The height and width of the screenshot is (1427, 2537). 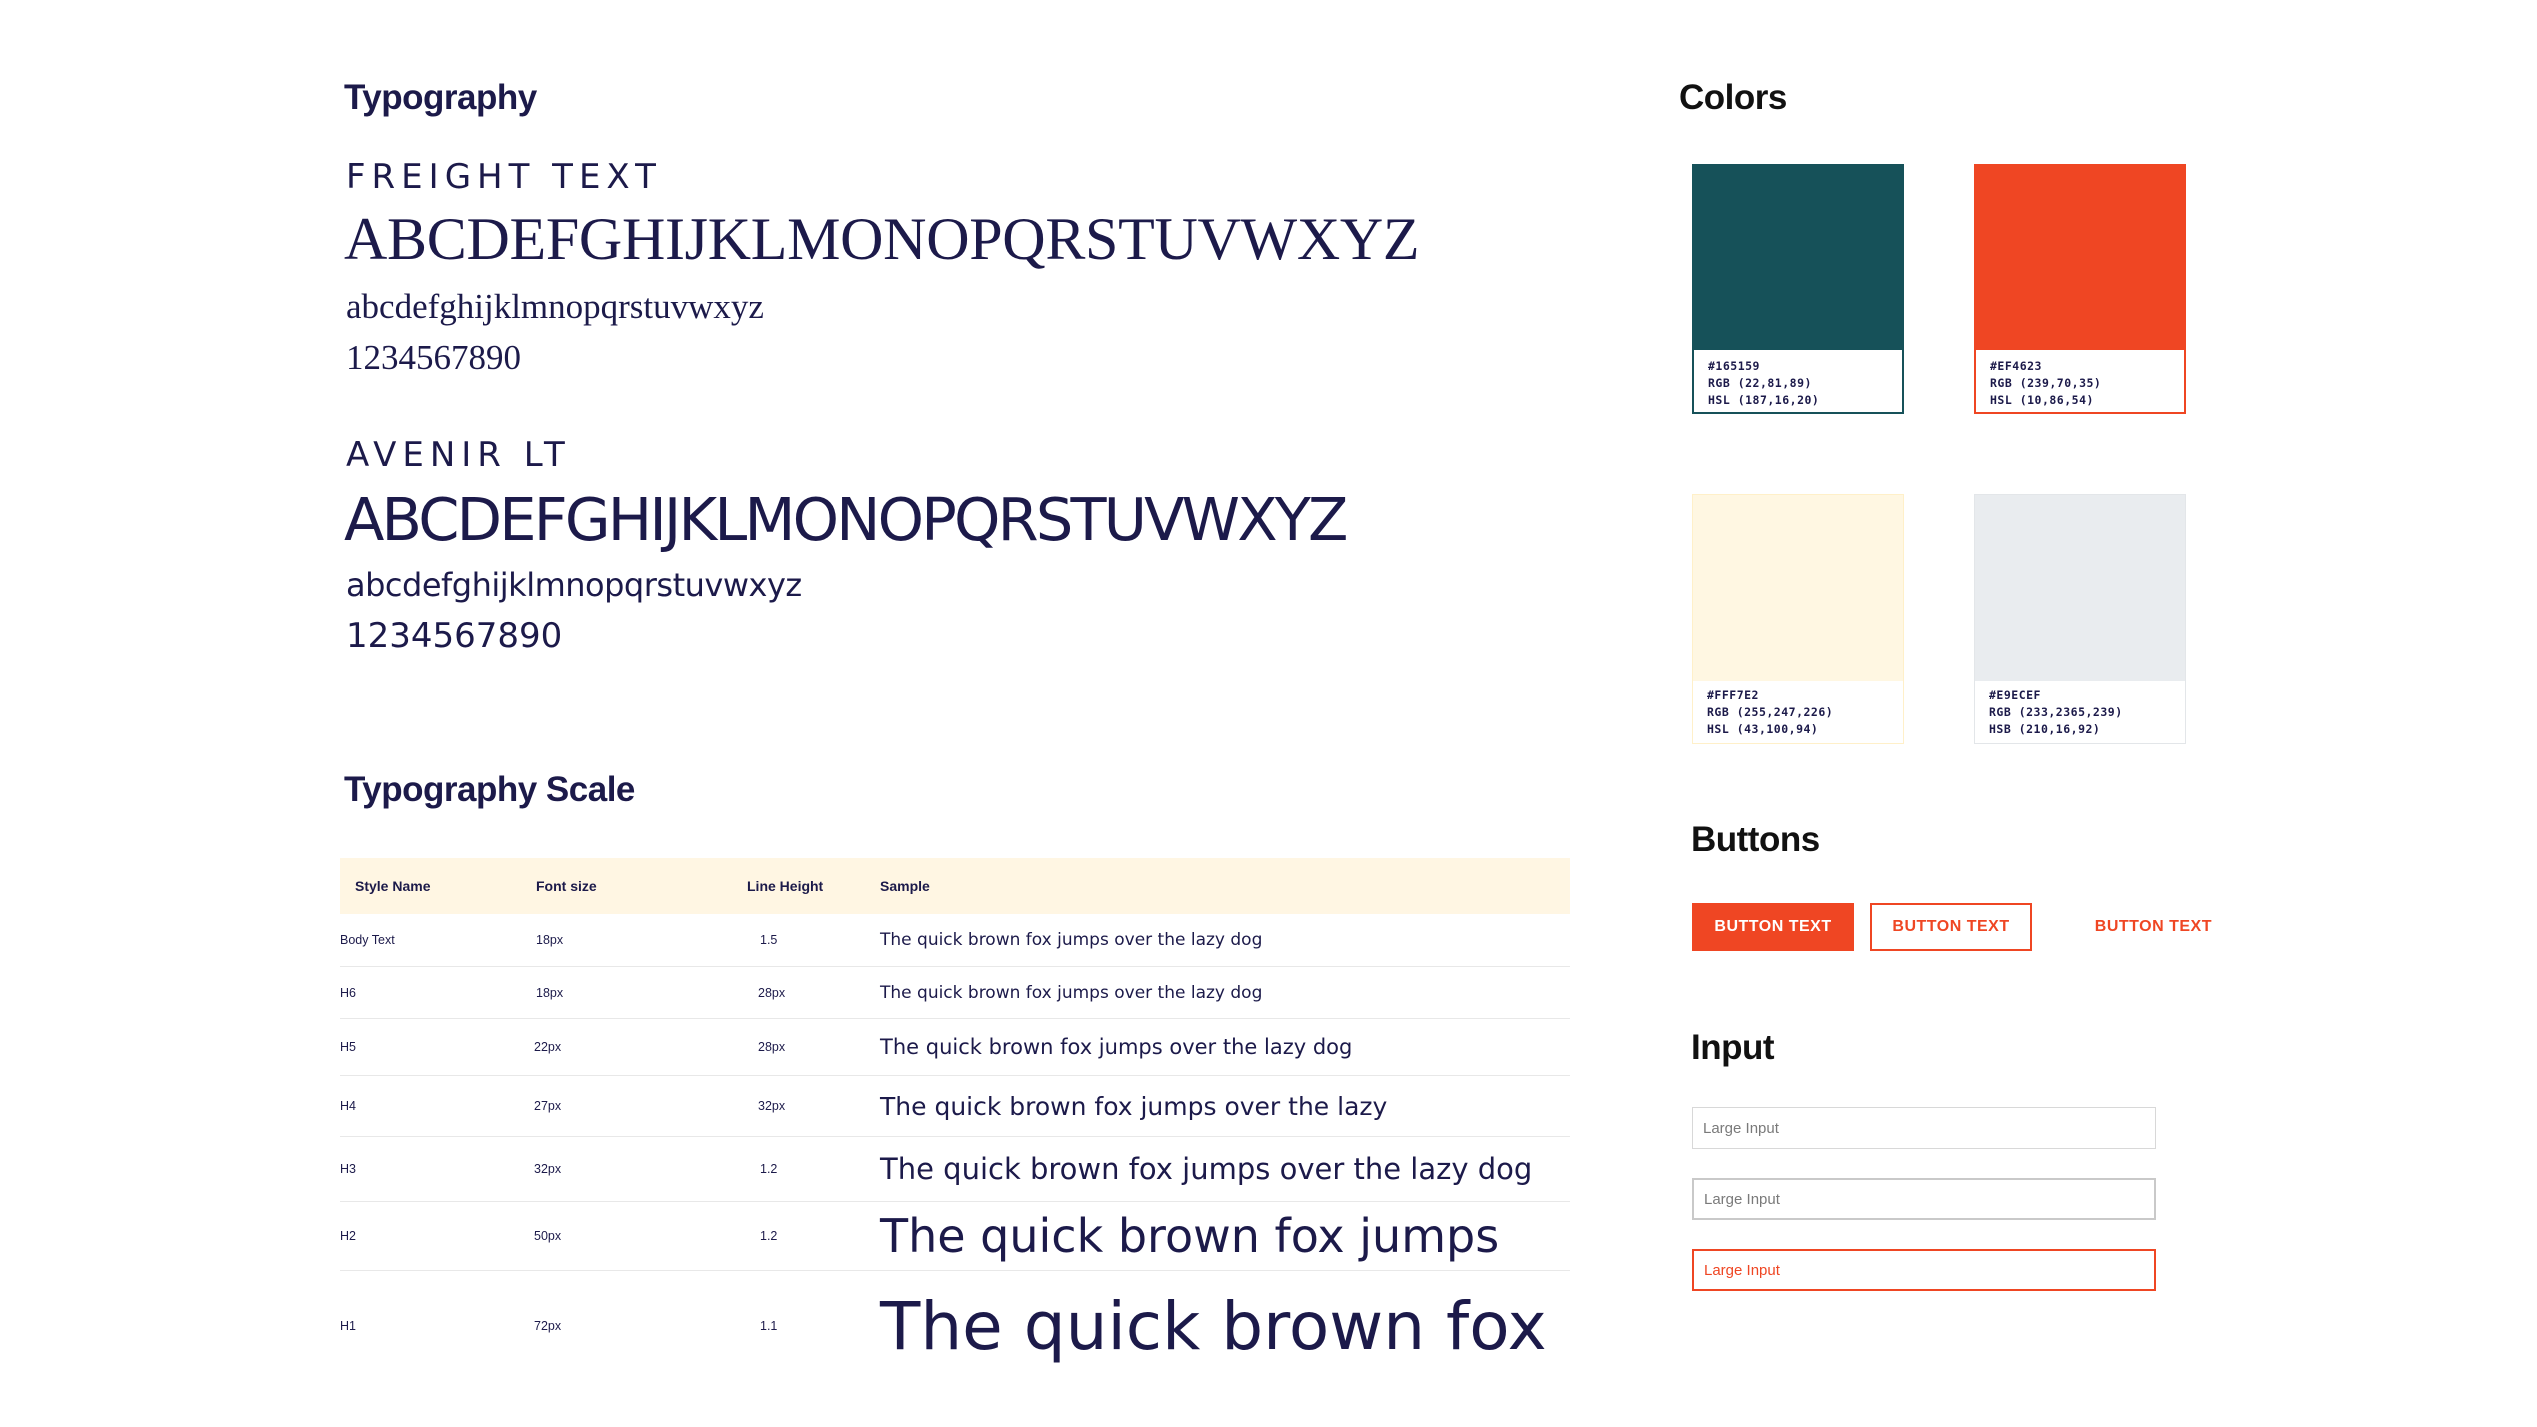 I want to click on color-swatch-teal: #165159 RGB (22,81,89) HSL (187,16,20), so click(x=1798, y=289).